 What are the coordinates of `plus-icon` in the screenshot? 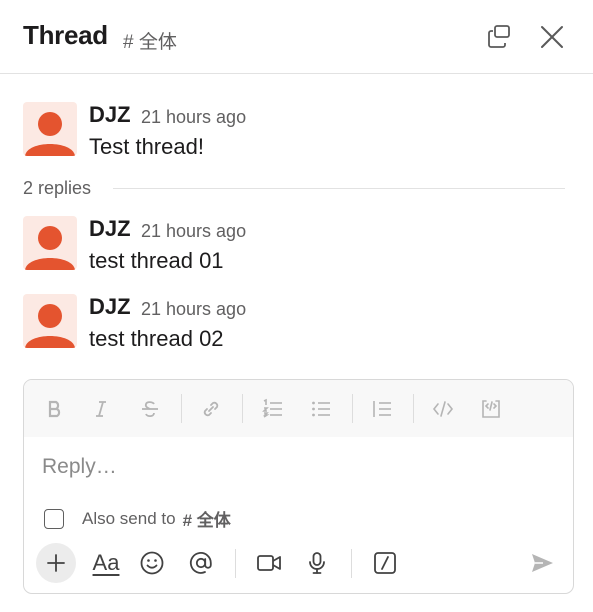 It's located at (56, 563).